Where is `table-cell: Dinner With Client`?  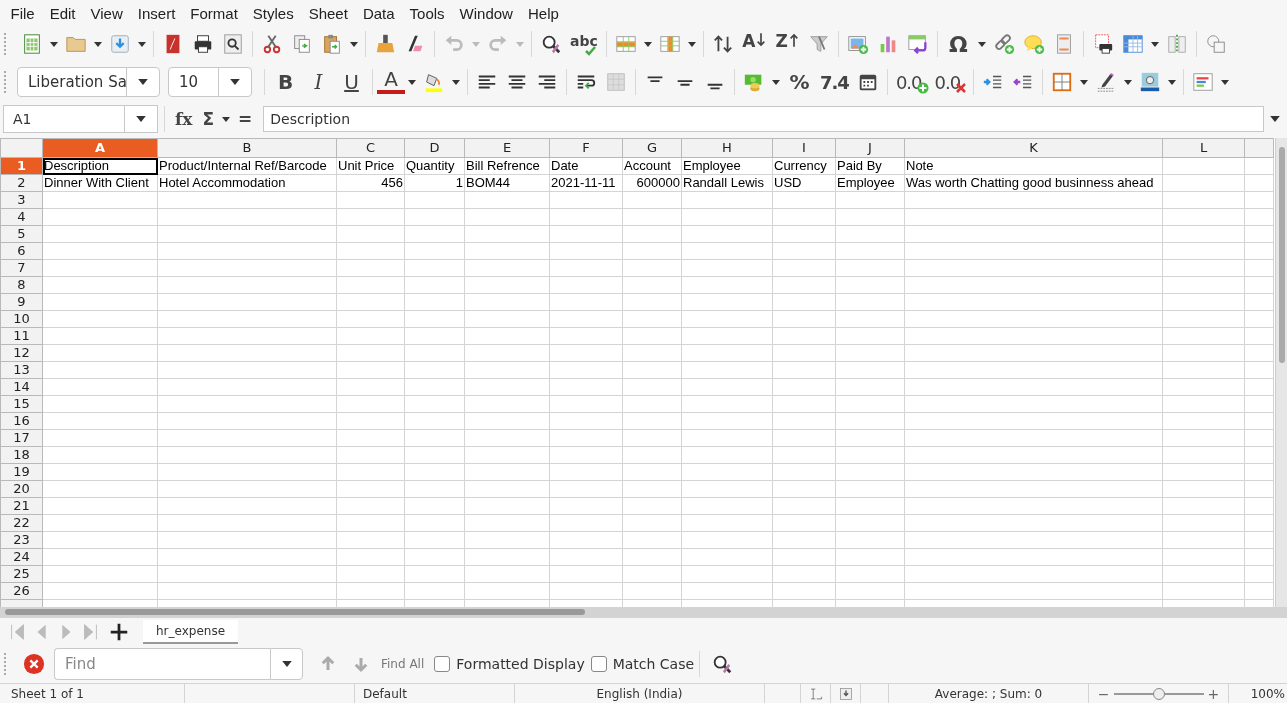
table-cell: Dinner With Client is located at coordinates (100, 183).